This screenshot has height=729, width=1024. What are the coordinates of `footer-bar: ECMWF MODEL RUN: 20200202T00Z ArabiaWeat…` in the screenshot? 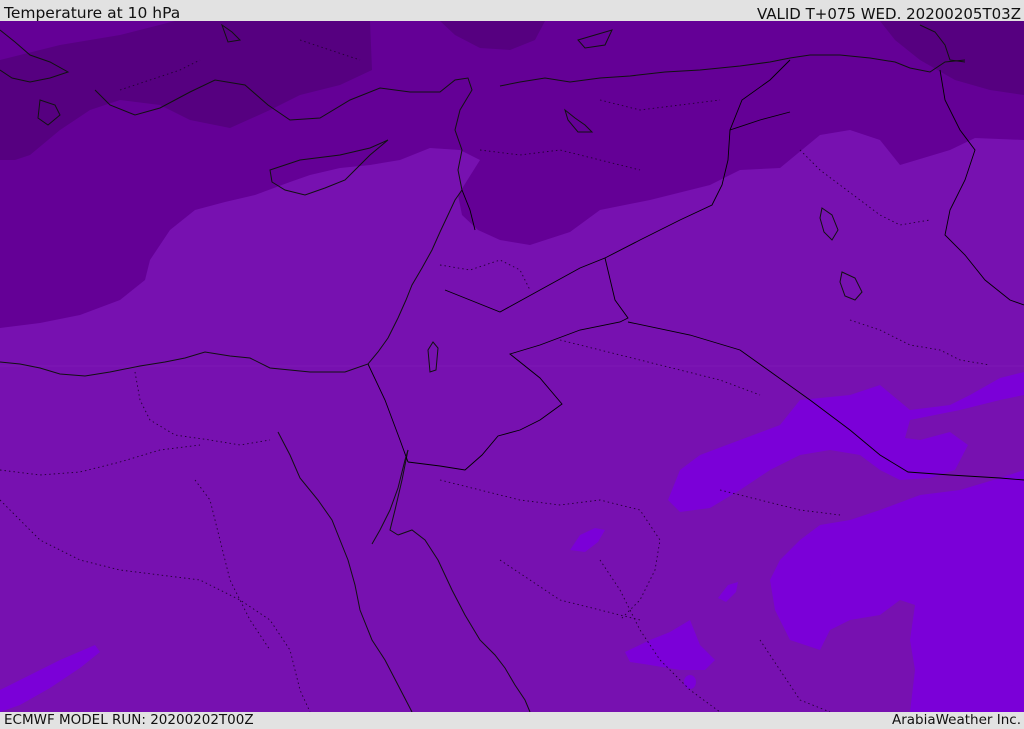 It's located at (512, 720).